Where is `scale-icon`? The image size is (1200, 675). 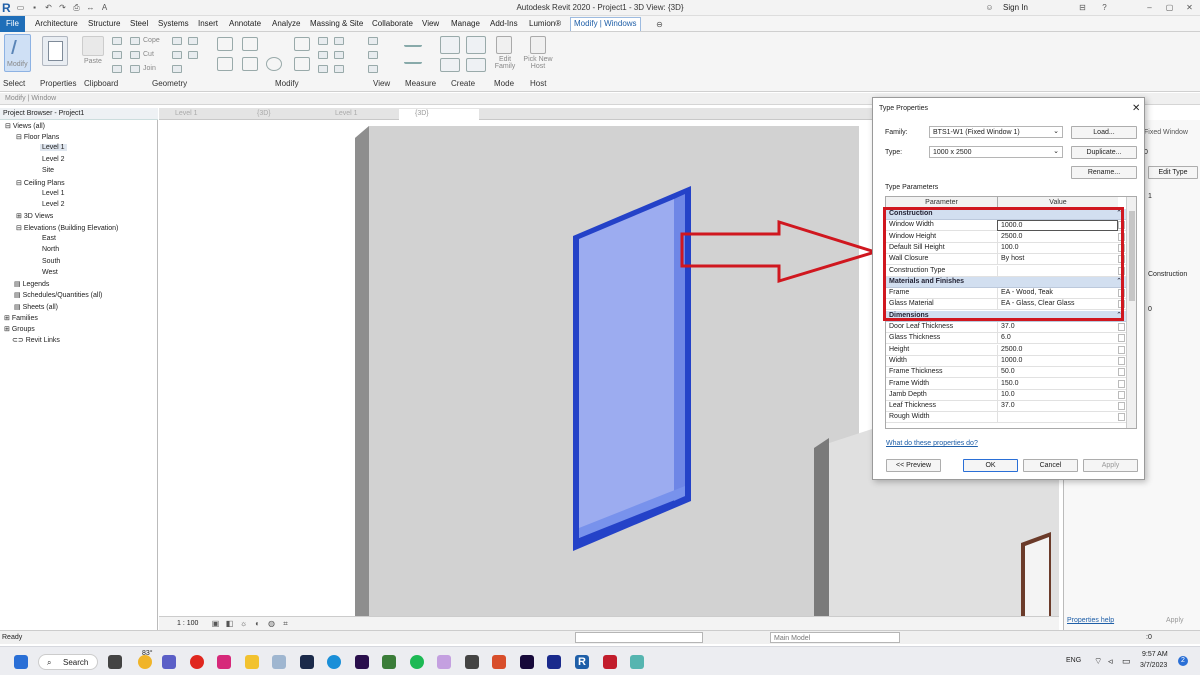
scale-icon is located at coordinates (323, 55).